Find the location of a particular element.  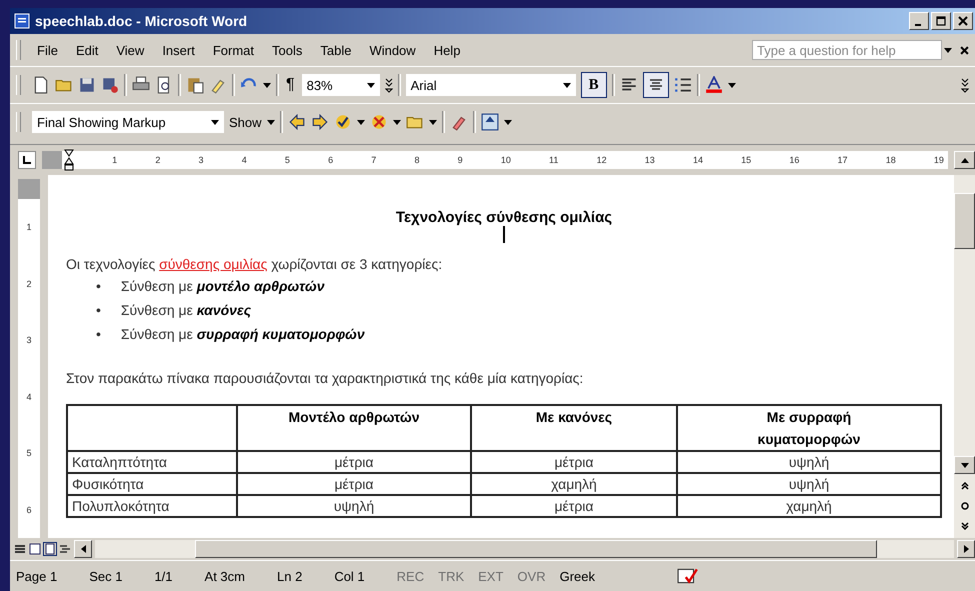

window-title: speechlab.doc - Microsoft Word is located at coordinates (141, 21).